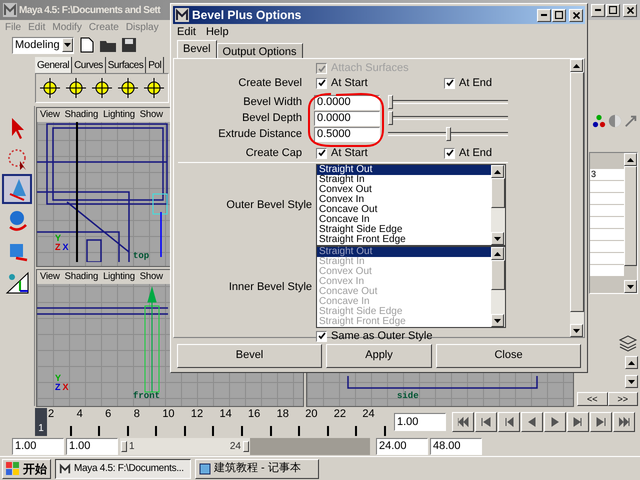 The width and height of the screenshot is (640, 480). I want to click on step-back-key-icon, so click(486, 422).